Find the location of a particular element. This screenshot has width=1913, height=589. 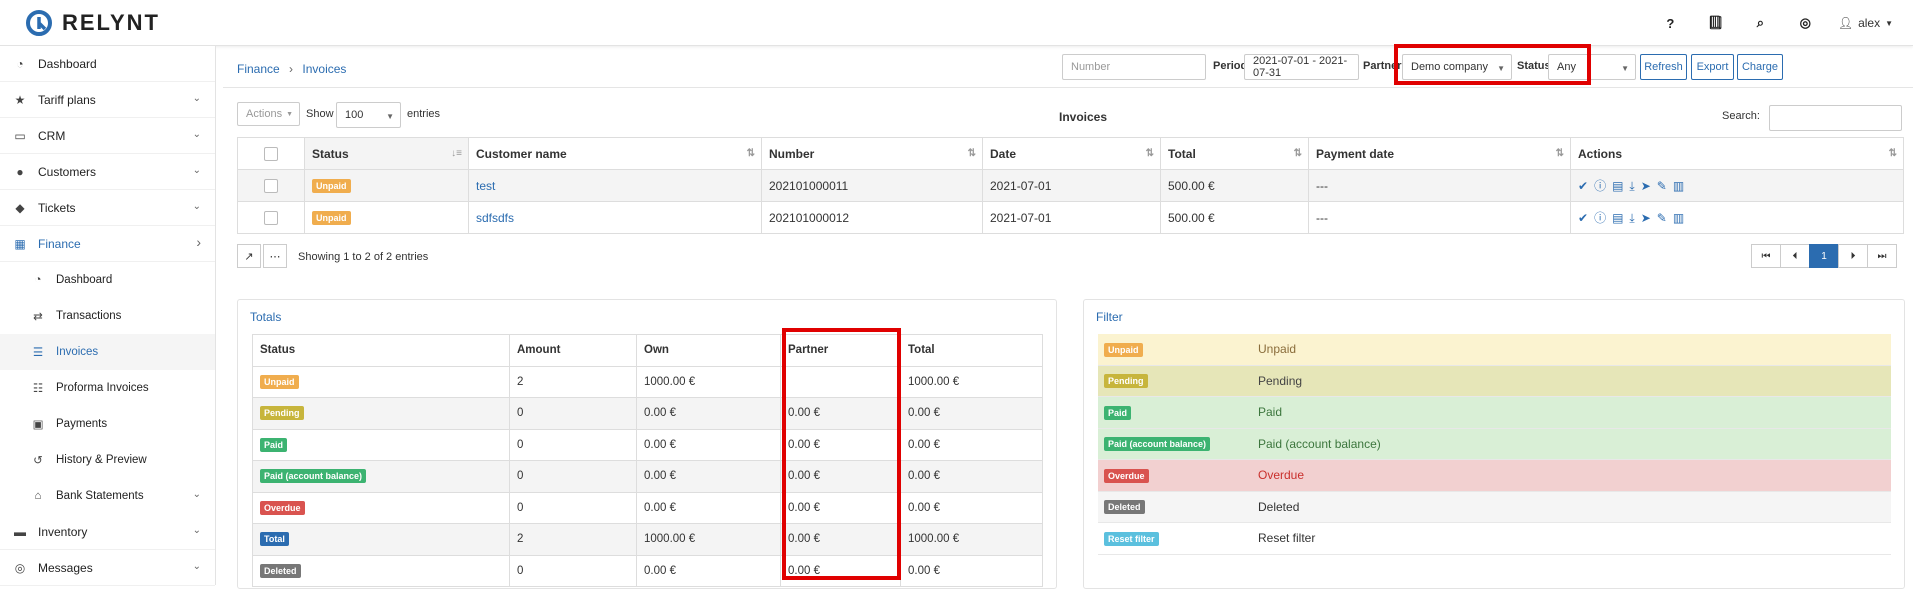

entries-select: 100 ▼ is located at coordinates (368, 115).